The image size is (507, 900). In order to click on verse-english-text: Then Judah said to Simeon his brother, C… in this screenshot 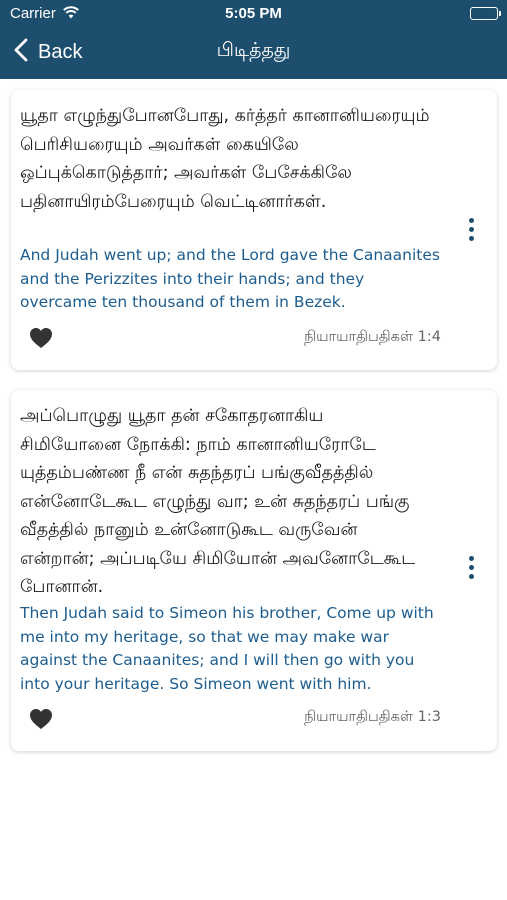, I will do `click(227, 648)`.